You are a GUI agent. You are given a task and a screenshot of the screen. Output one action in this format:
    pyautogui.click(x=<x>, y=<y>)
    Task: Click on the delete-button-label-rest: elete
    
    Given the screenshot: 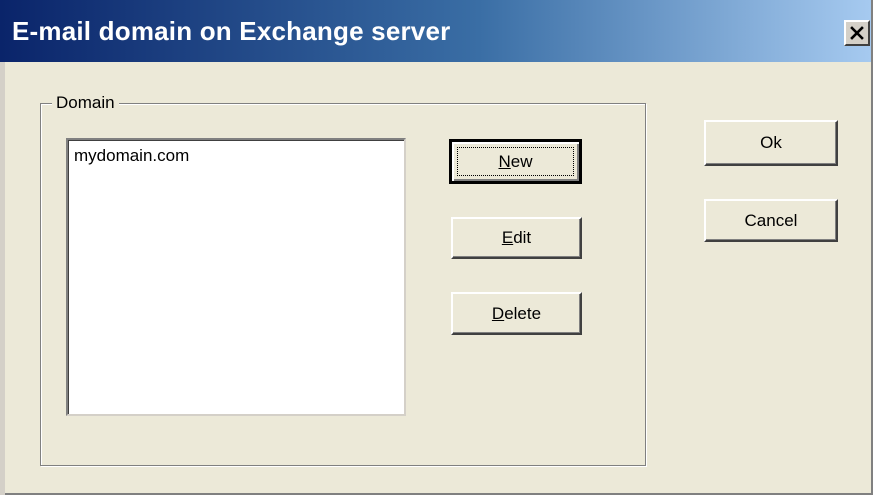 What is the action you would take?
    pyautogui.click(x=523, y=313)
    